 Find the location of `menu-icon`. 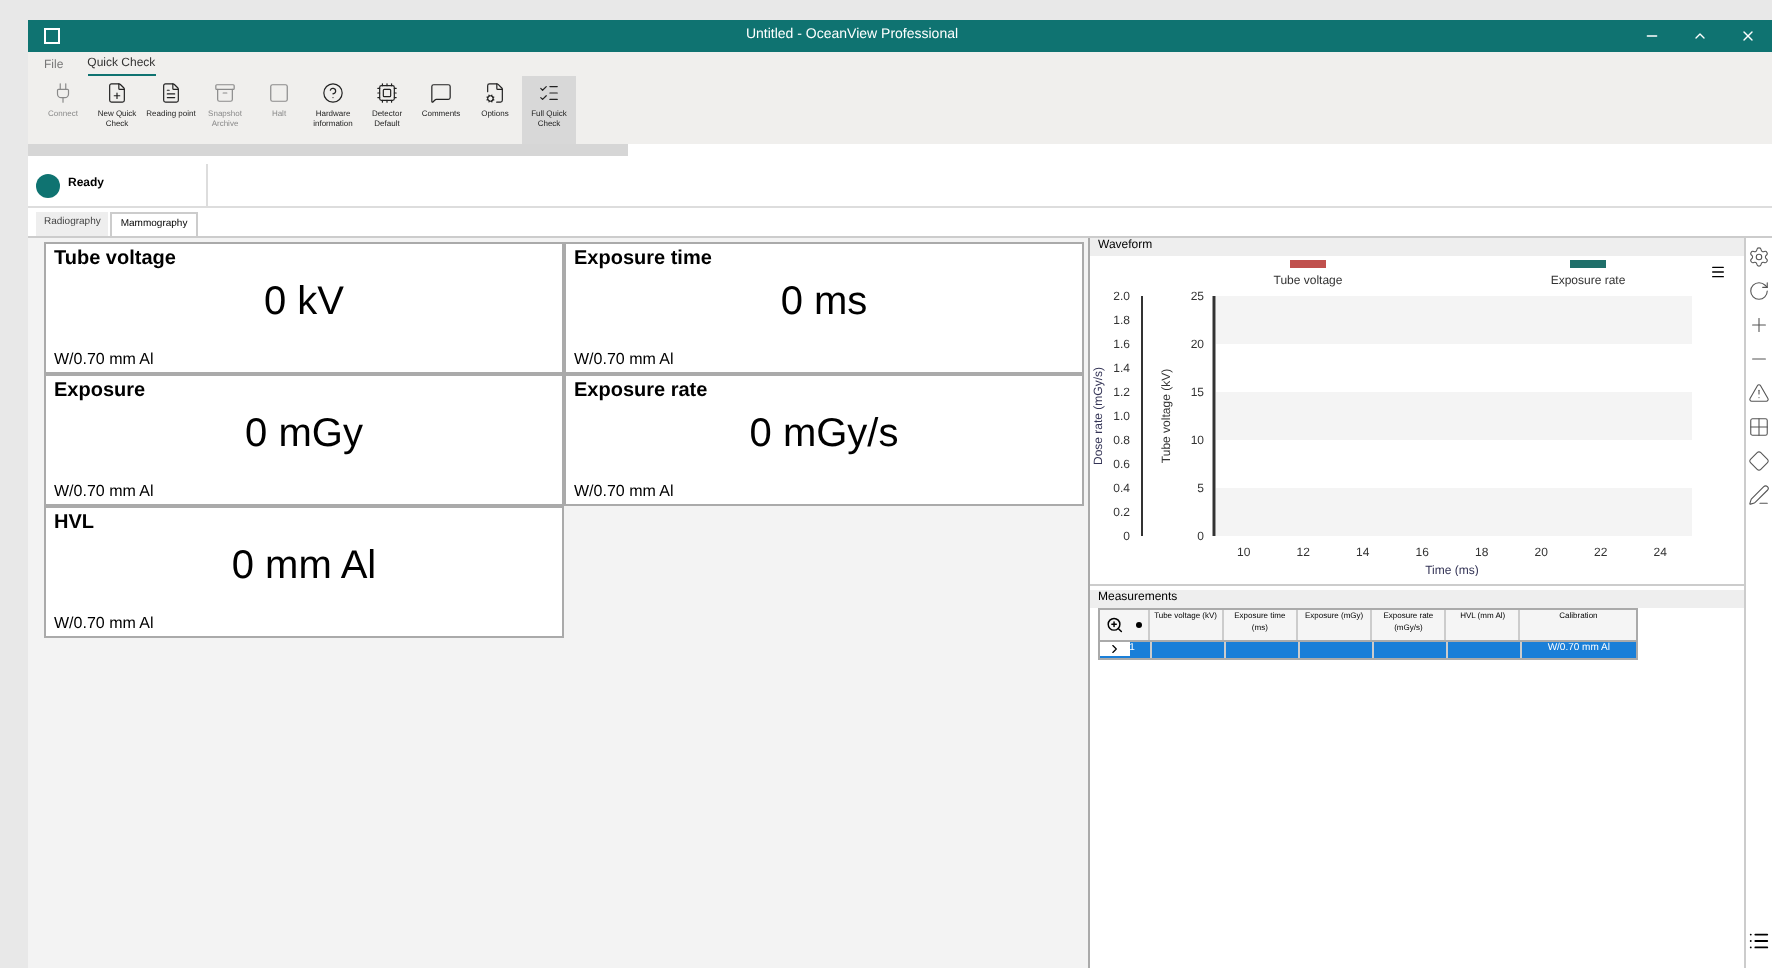

menu-icon is located at coordinates (1718, 272).